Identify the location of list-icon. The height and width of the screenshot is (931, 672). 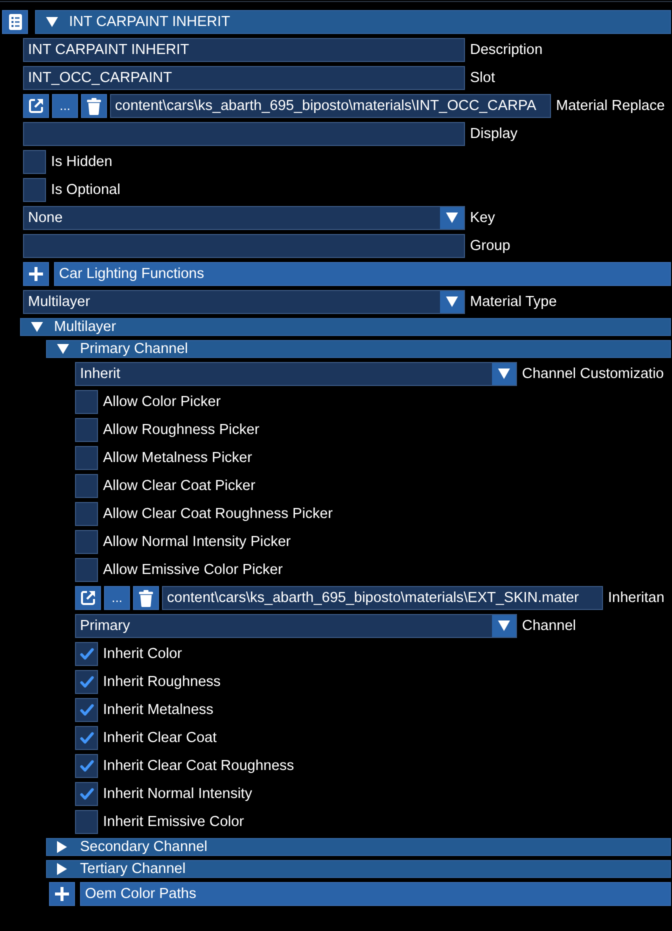
(15, 22).